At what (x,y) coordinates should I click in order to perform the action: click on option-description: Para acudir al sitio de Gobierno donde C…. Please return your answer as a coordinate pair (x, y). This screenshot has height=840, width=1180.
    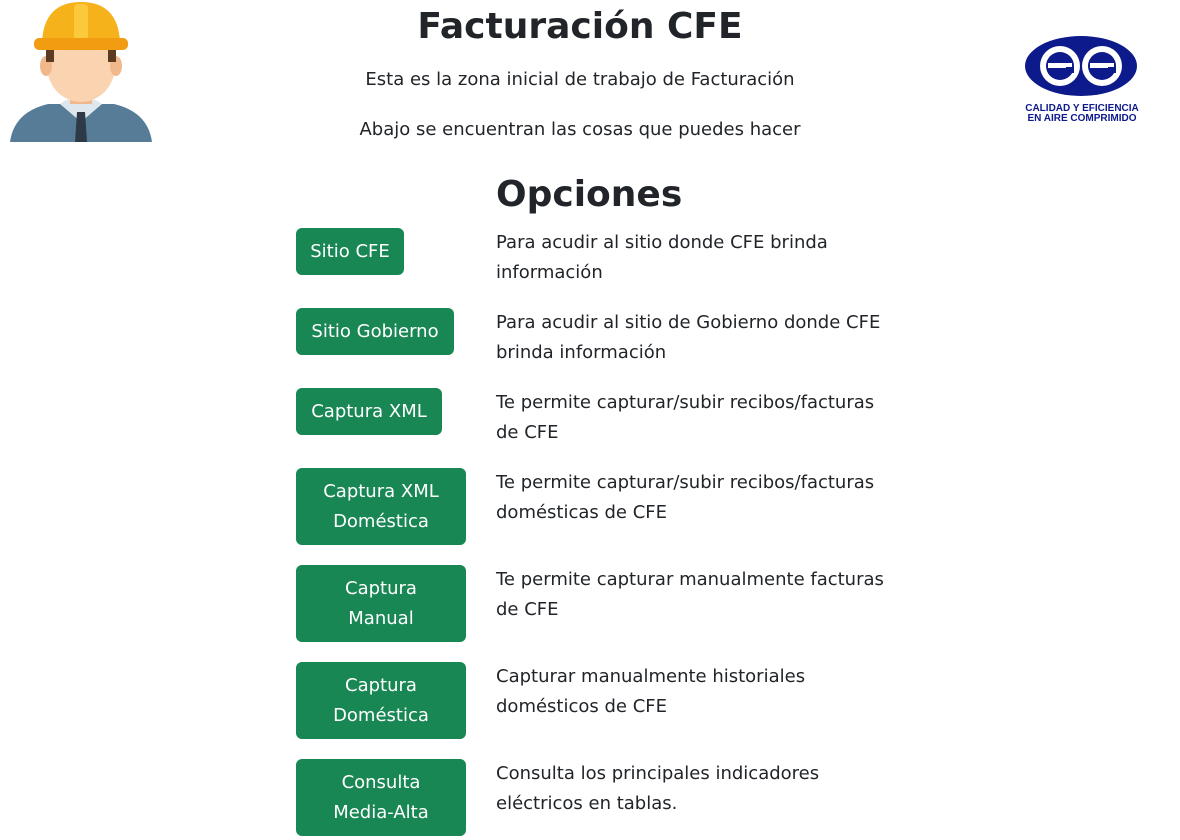
    Looking at the image, I should click on (688, 337).